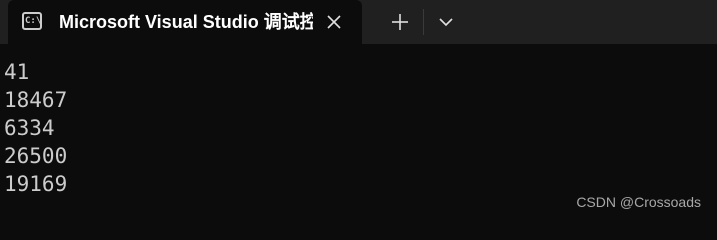 This screenshot has height=240, width=717. Describe the element at coordinates (446, 22) in the screenshot. I see `chevron-down-icon` at that location.